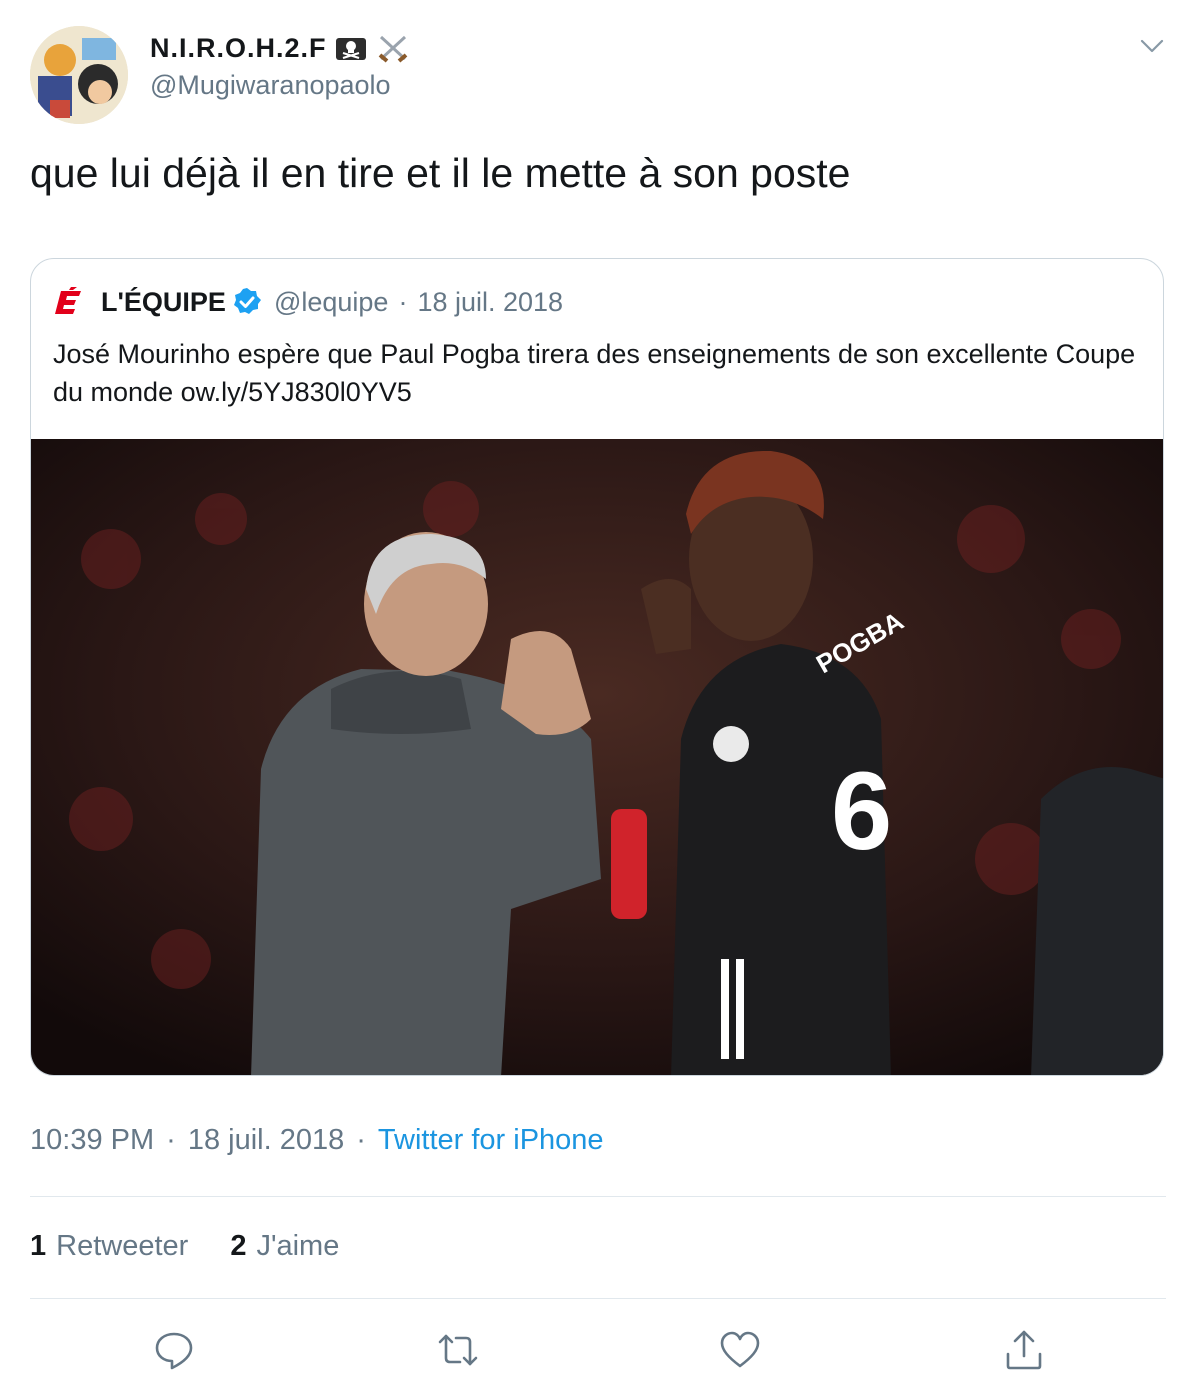 The image size is (1196, 1396). Describe the element at coordinates (92, 1140) in the screenshot. I see `tweet-time: 10:39 PM` at that location.